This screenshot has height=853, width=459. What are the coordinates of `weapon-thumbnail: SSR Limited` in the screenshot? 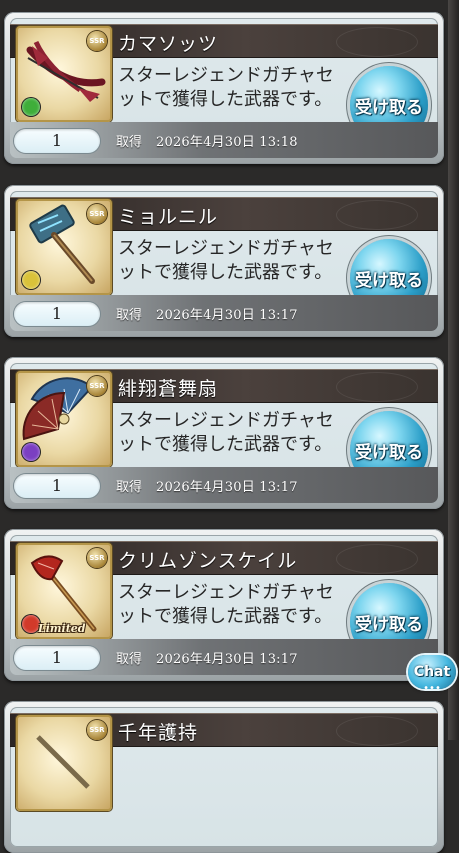 It's located at (64, 591).